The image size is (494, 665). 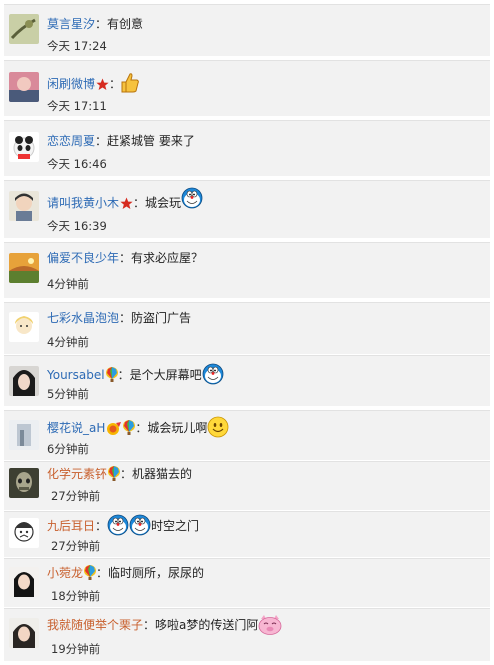 What do you see at coordinates (95, 625) in the screenshot?
I see `commenter-name: 我就随便举个栗子` at bounding box center [95, 625].